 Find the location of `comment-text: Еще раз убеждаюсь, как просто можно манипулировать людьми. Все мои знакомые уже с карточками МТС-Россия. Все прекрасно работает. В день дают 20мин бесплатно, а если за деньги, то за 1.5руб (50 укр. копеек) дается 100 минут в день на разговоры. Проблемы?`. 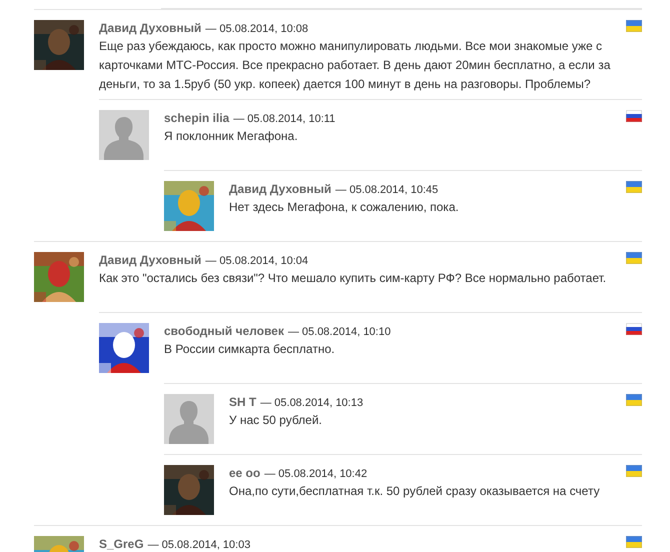

comment-text: Еще раз убеждаюсь, как просто можно манипулировать людьми. Все мои знакомые уже с карточками МТС-Россия. Все прекрасно работает. В день дают 20мин бесплатно, а если за деньги, то за 1.5руб (50 укр. копеек) дается 100 минут в день на разговоры. Проблемы? is located at coordinates (355, 65).